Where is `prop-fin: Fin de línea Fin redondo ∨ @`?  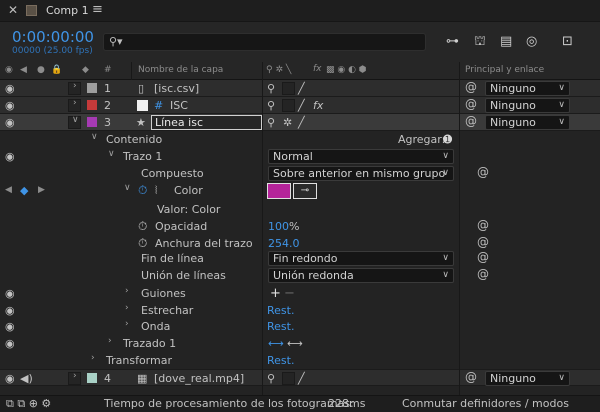
prop-fin: Fin de línea Fin redondo ∨ @ is located at coordinates (300, 258).